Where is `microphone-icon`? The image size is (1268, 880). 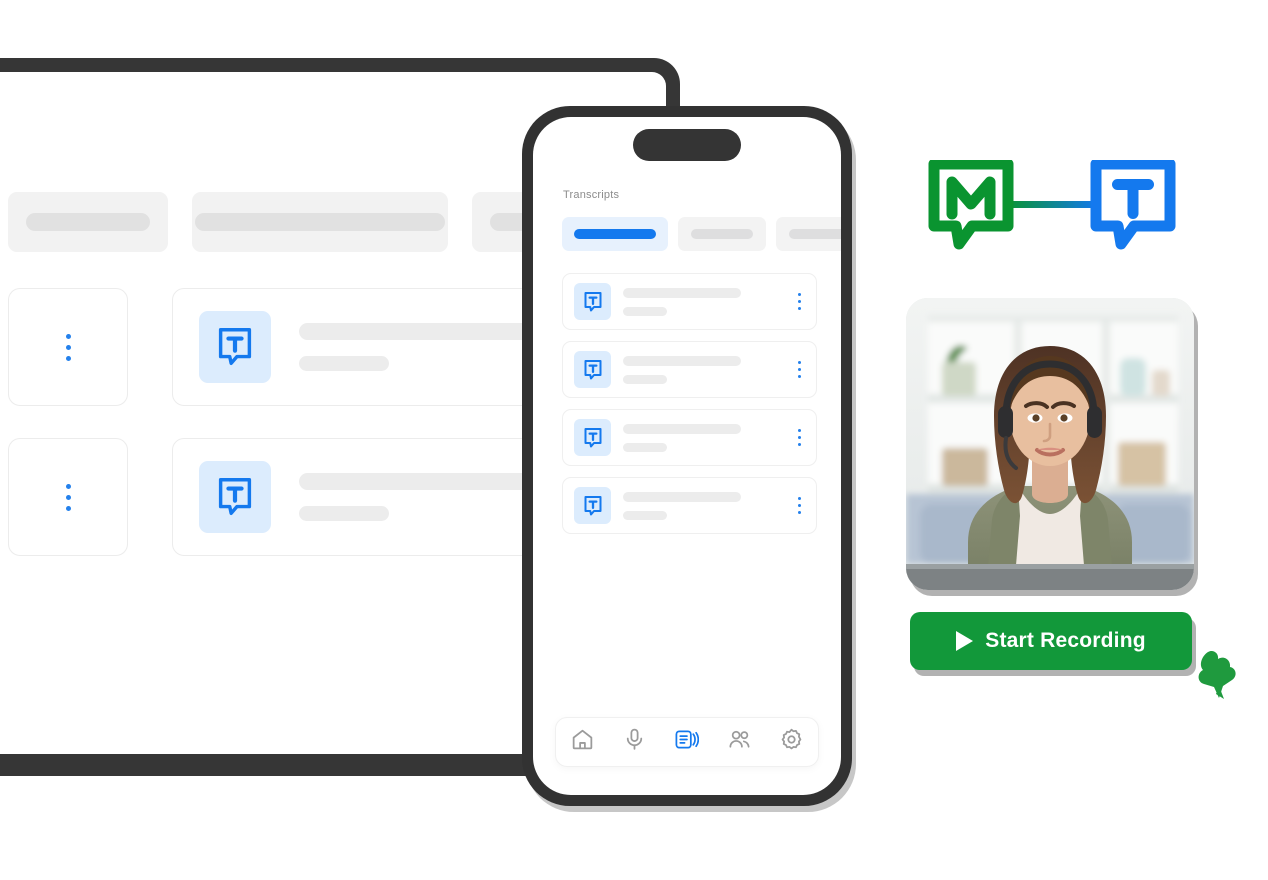 microphone-icon is located at coordinates (634, 742).